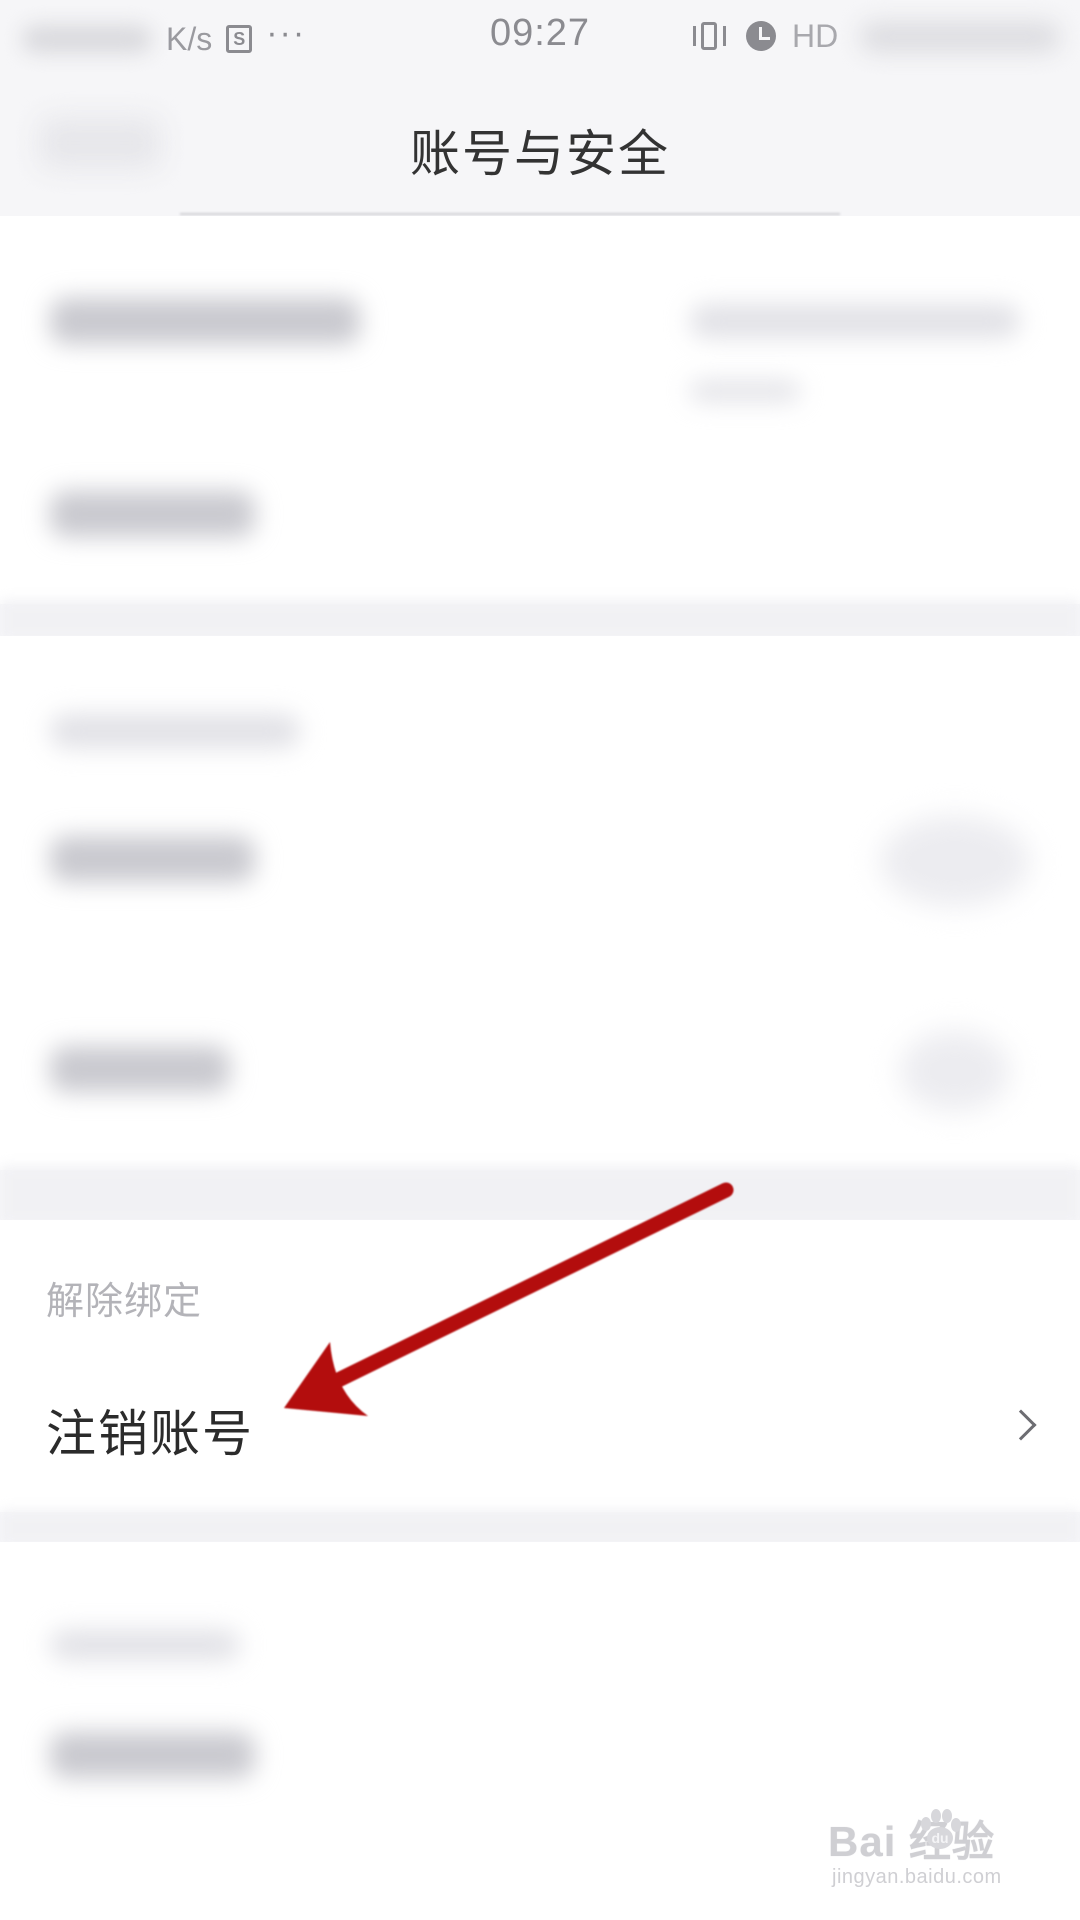 This screenshot has height=1920, width=1080. What do you see at coordinates (540, 1430) in the screenshot?
I see `cancel-account-row: 注销账号` at bounding box center [540, 1430].